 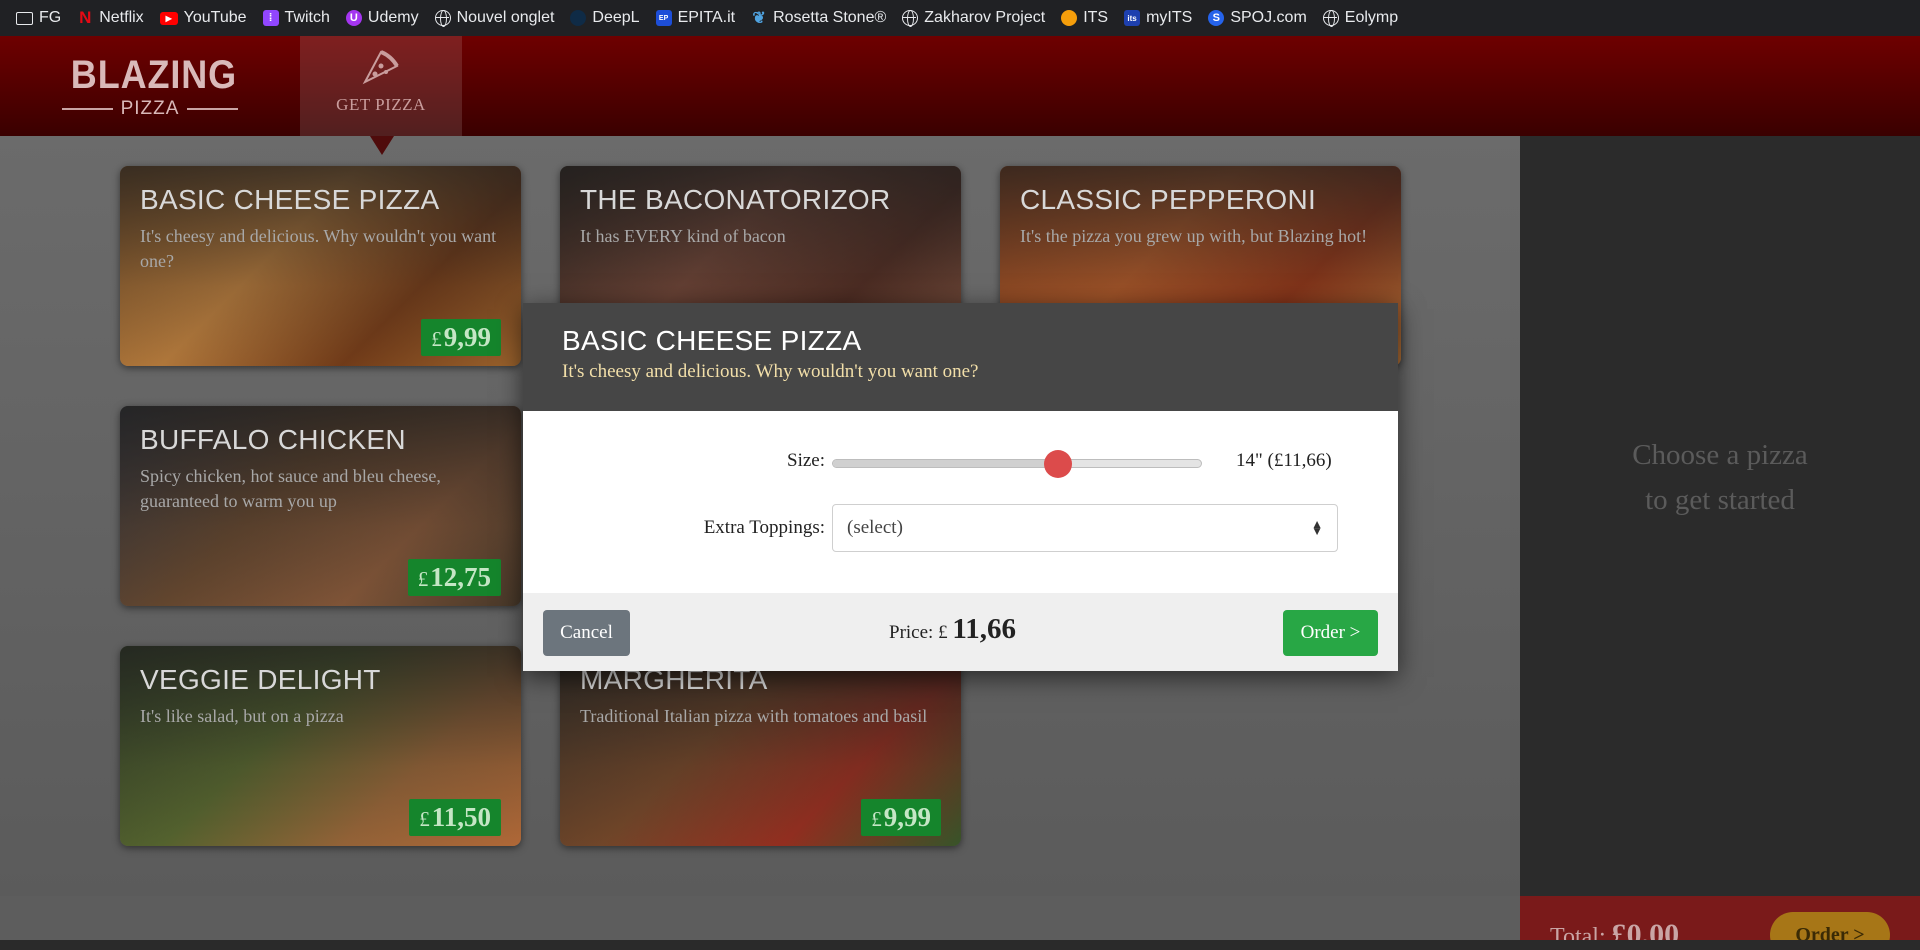 What do you see at coordinates (380, 67) in the screenshot?
I see `pizza-slice-icon` at bounding box center [380, 67].